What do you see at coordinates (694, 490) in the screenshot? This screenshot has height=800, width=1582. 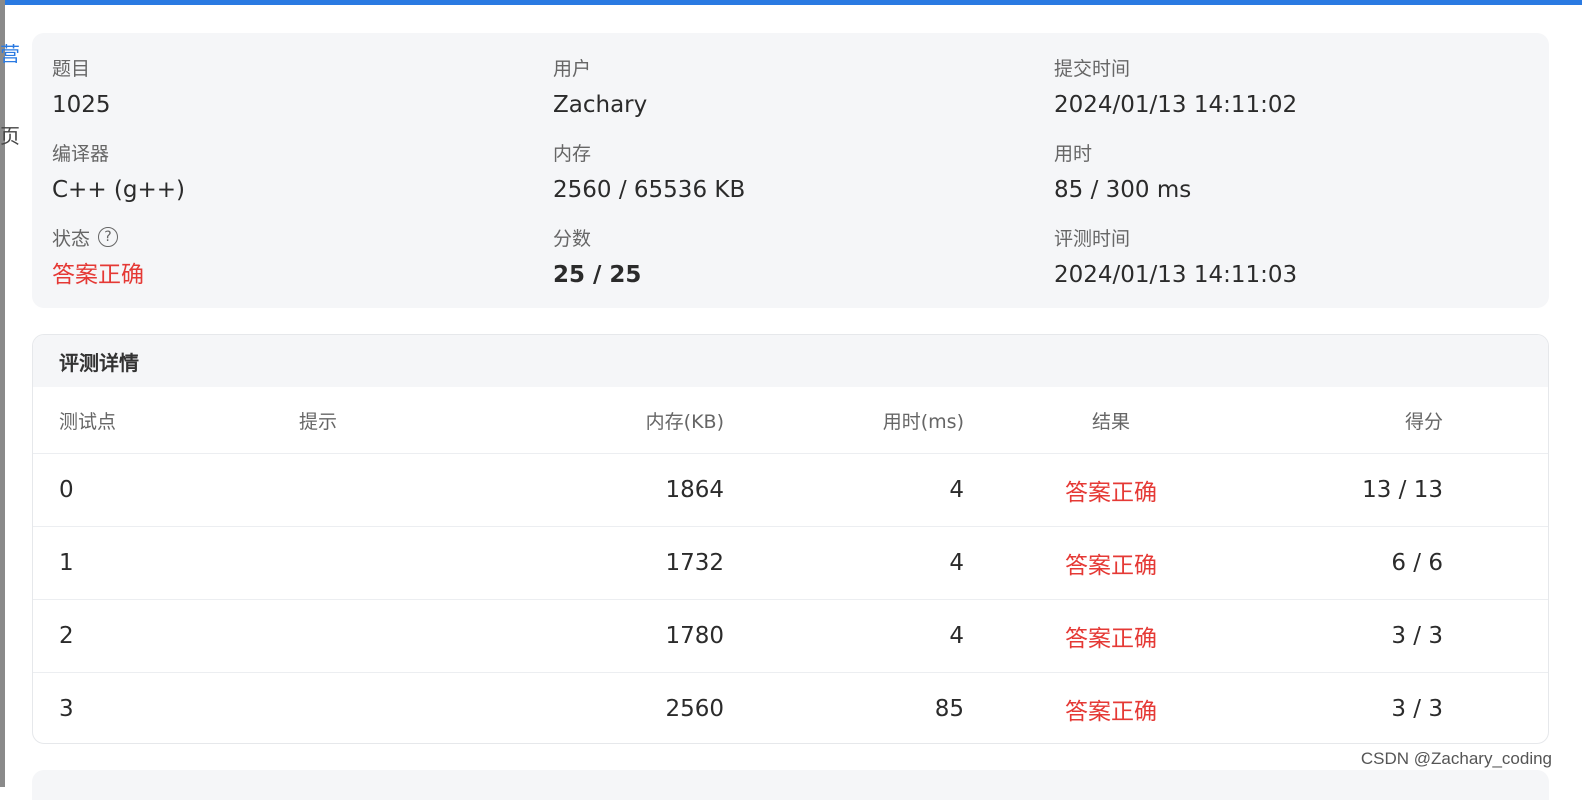 I see `cell-memory: 1864` at bounding box center [694, 490].